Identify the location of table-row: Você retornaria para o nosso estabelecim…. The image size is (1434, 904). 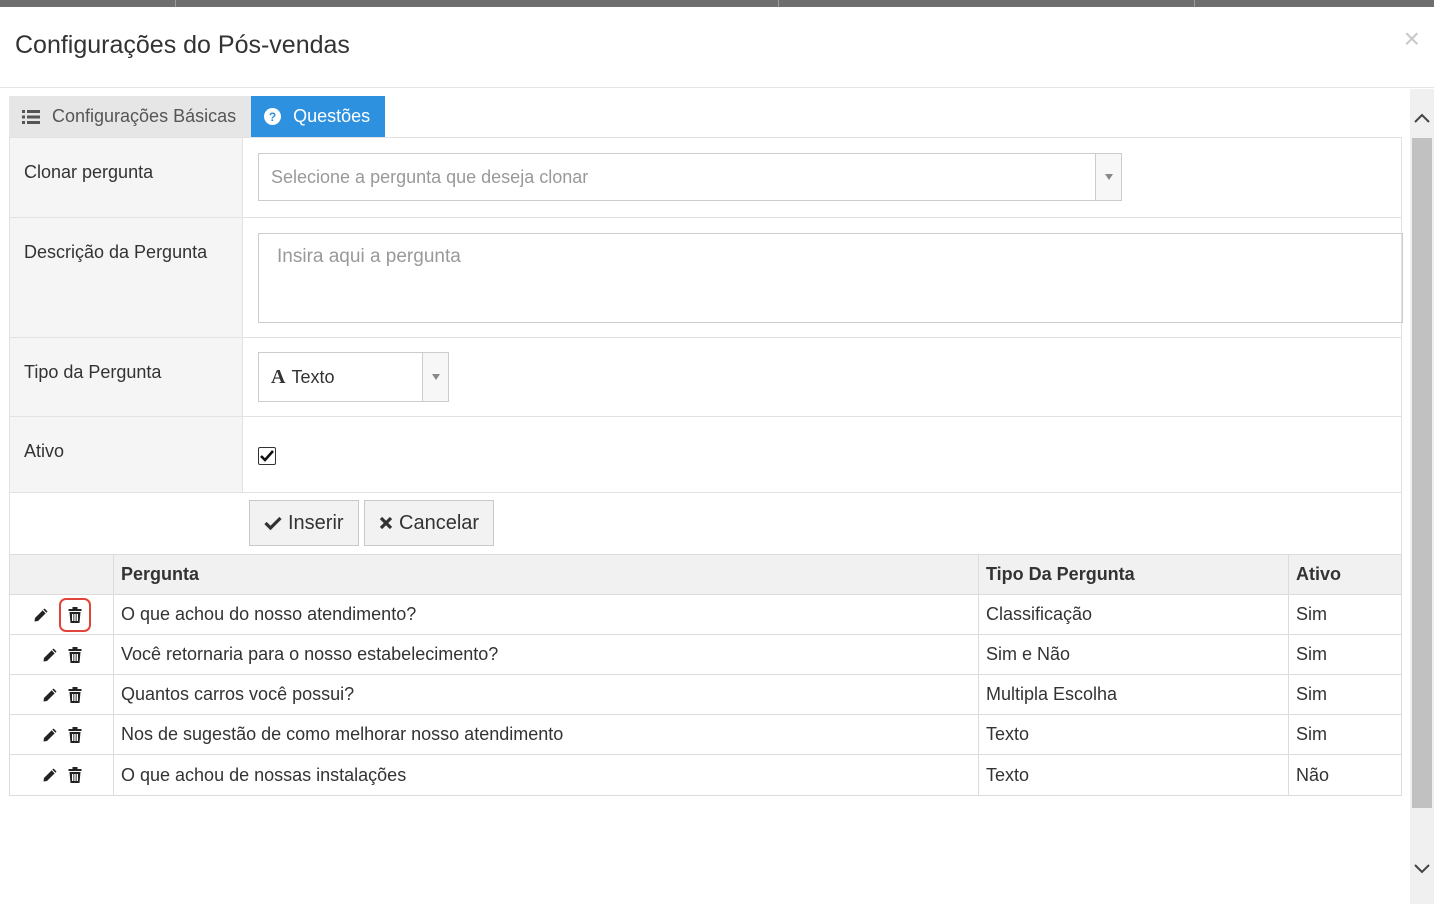
(705, 655).